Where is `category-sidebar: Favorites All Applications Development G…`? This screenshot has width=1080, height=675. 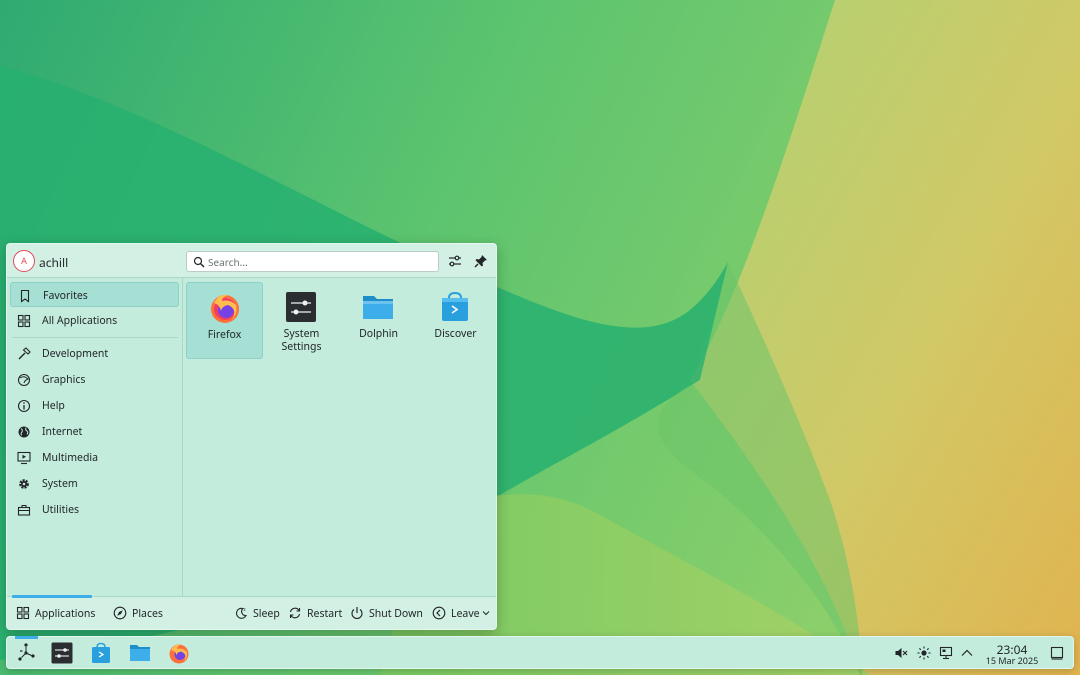 category-sidebar: Favorites All Applications Development G… is located at coordinates (95, 437).